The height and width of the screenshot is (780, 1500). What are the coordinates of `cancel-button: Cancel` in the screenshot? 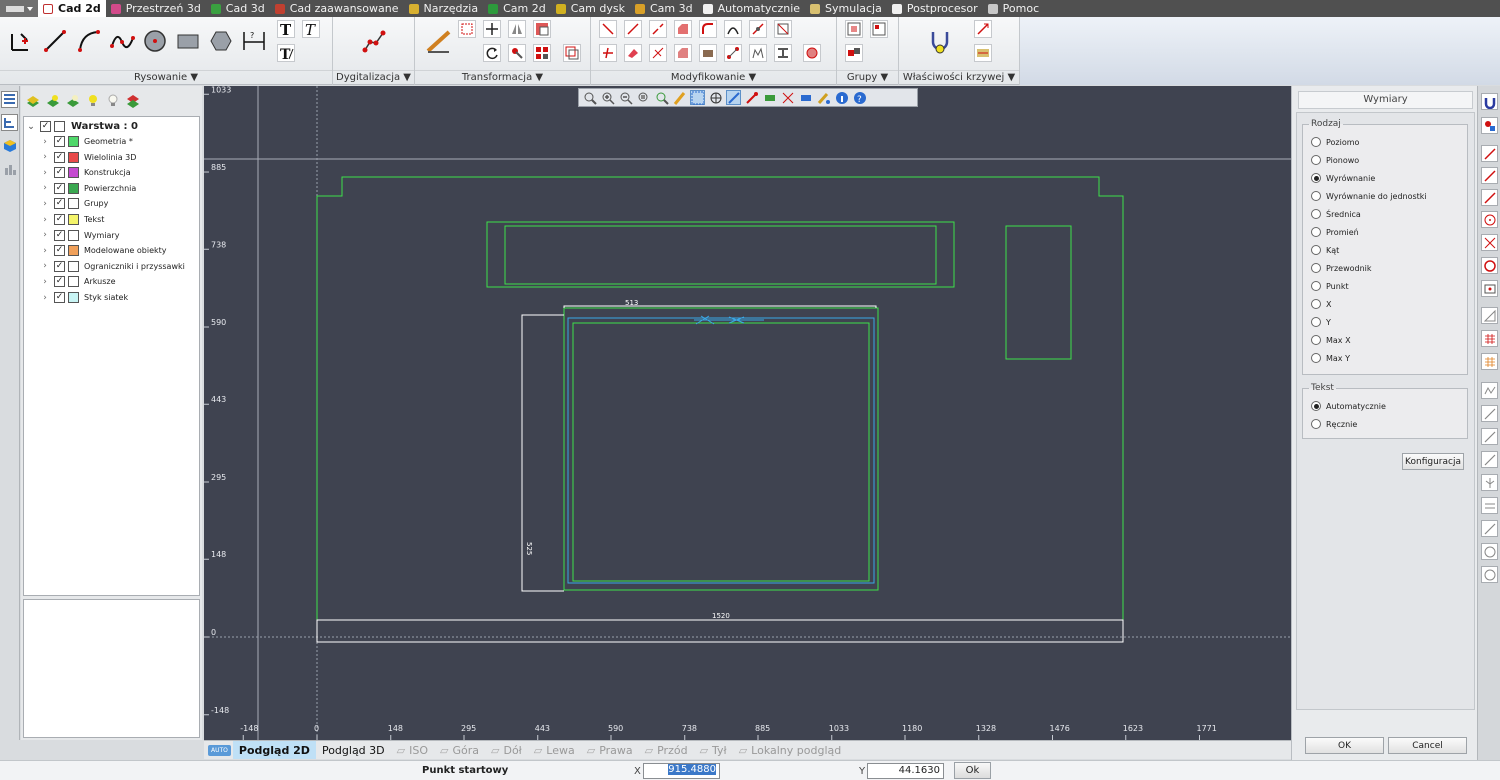 It's located at (1427, 745).